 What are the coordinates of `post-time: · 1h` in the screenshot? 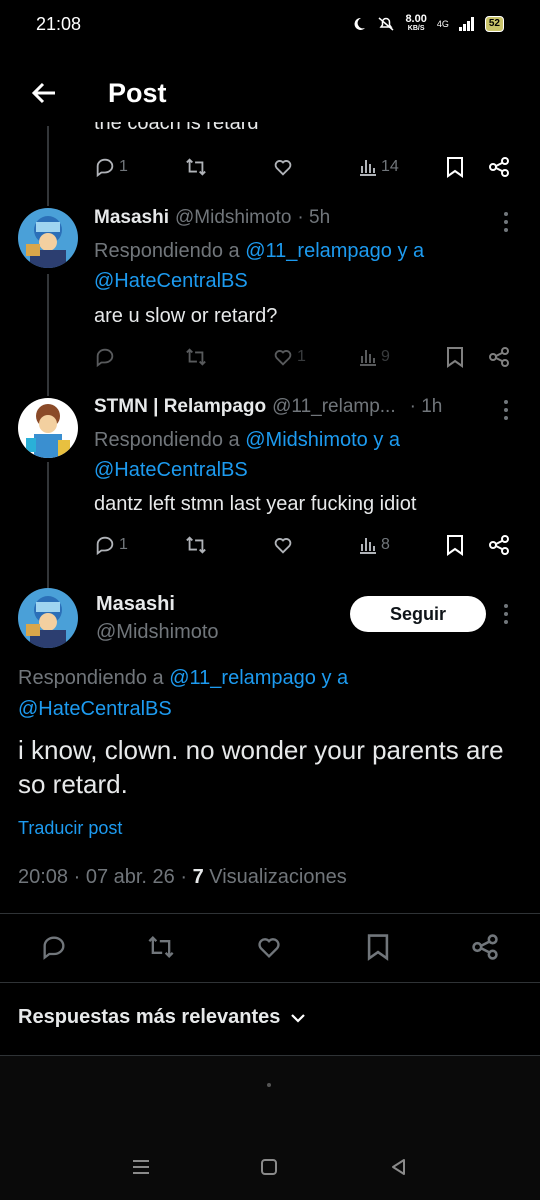 It's located at (426, 406).